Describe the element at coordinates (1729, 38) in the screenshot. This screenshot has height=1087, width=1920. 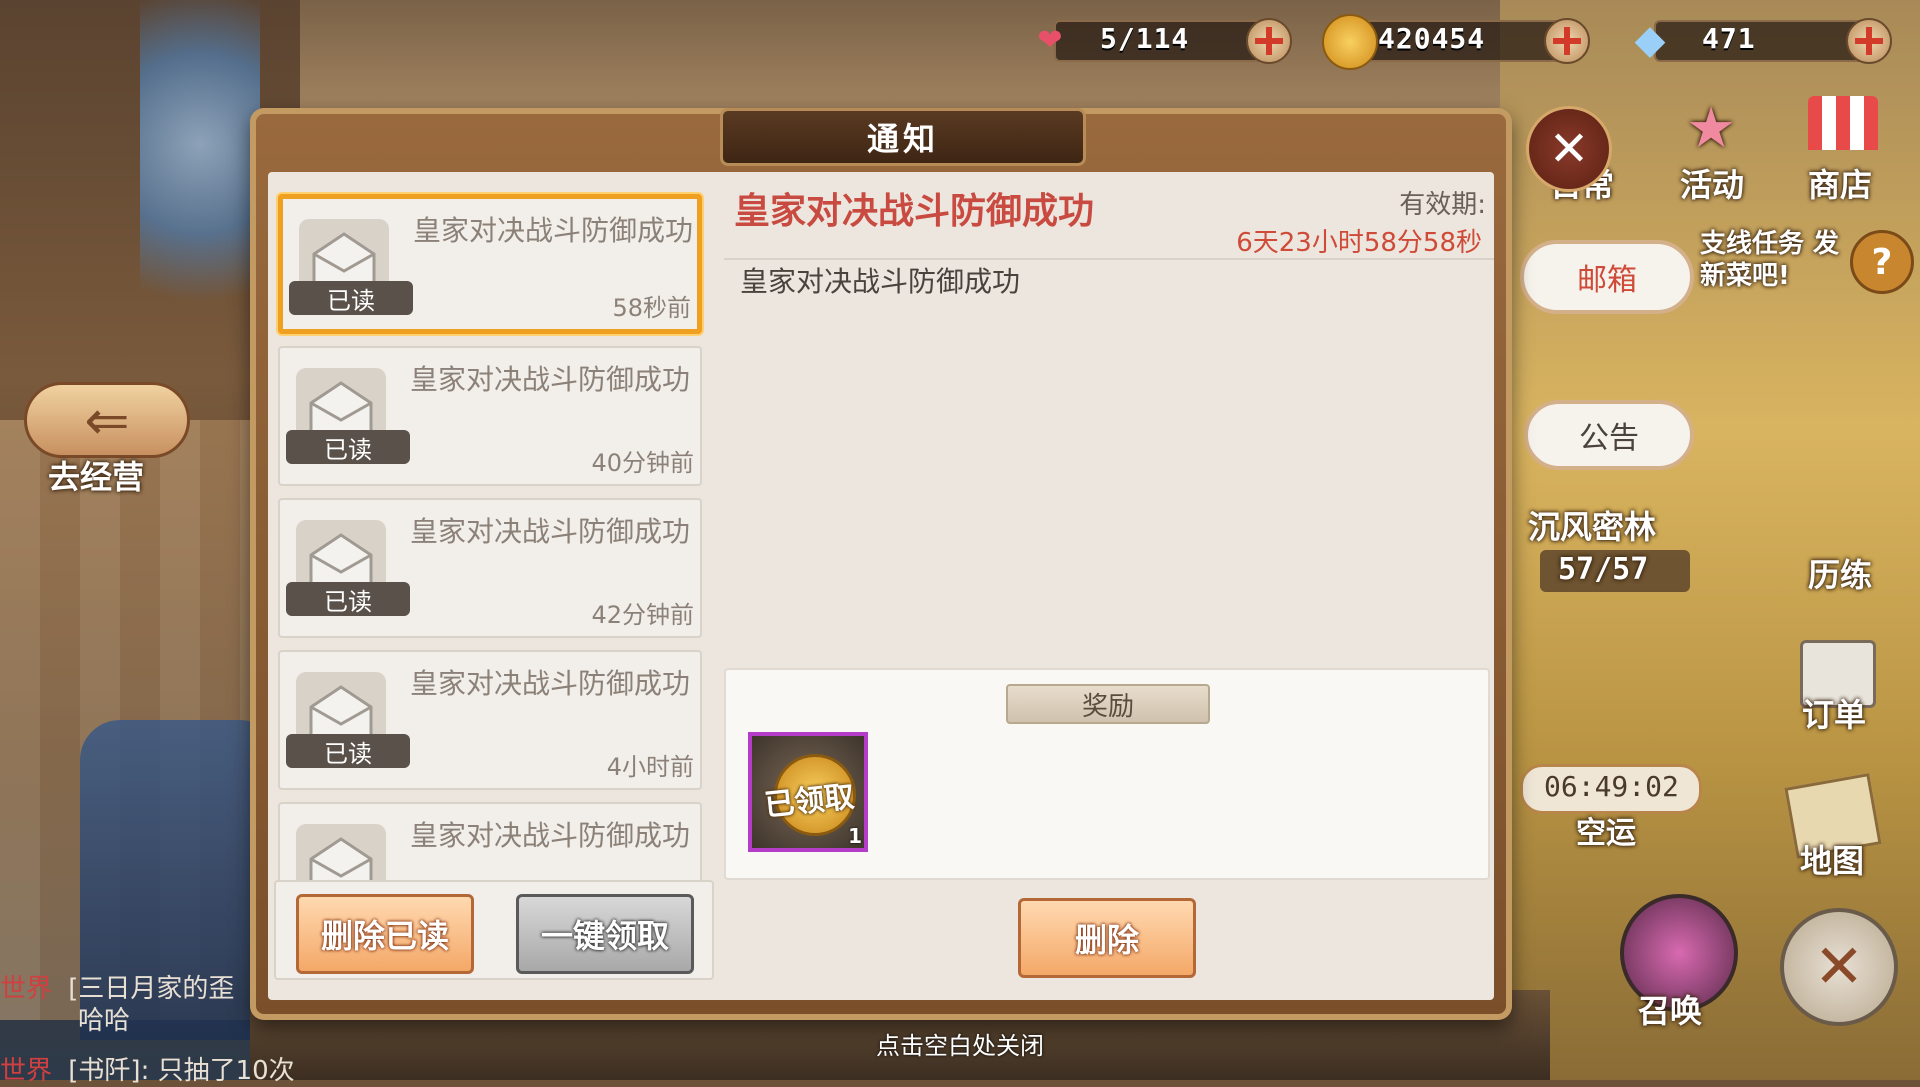
I see `gem-value: 471` at that location.